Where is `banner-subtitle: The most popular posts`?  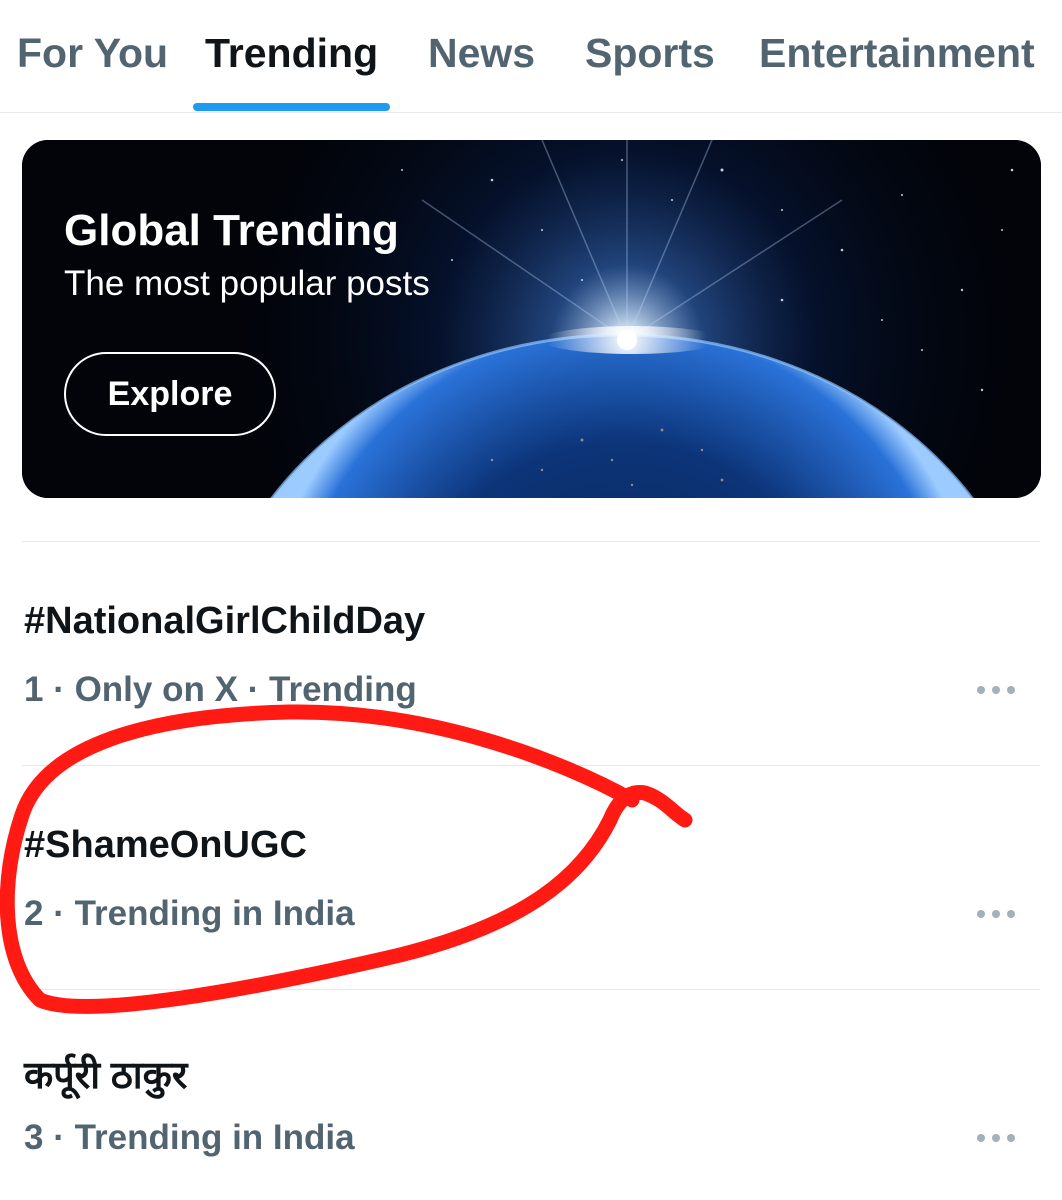 banner-subtitle: The most popular posts is located at coordinates (247, 283).